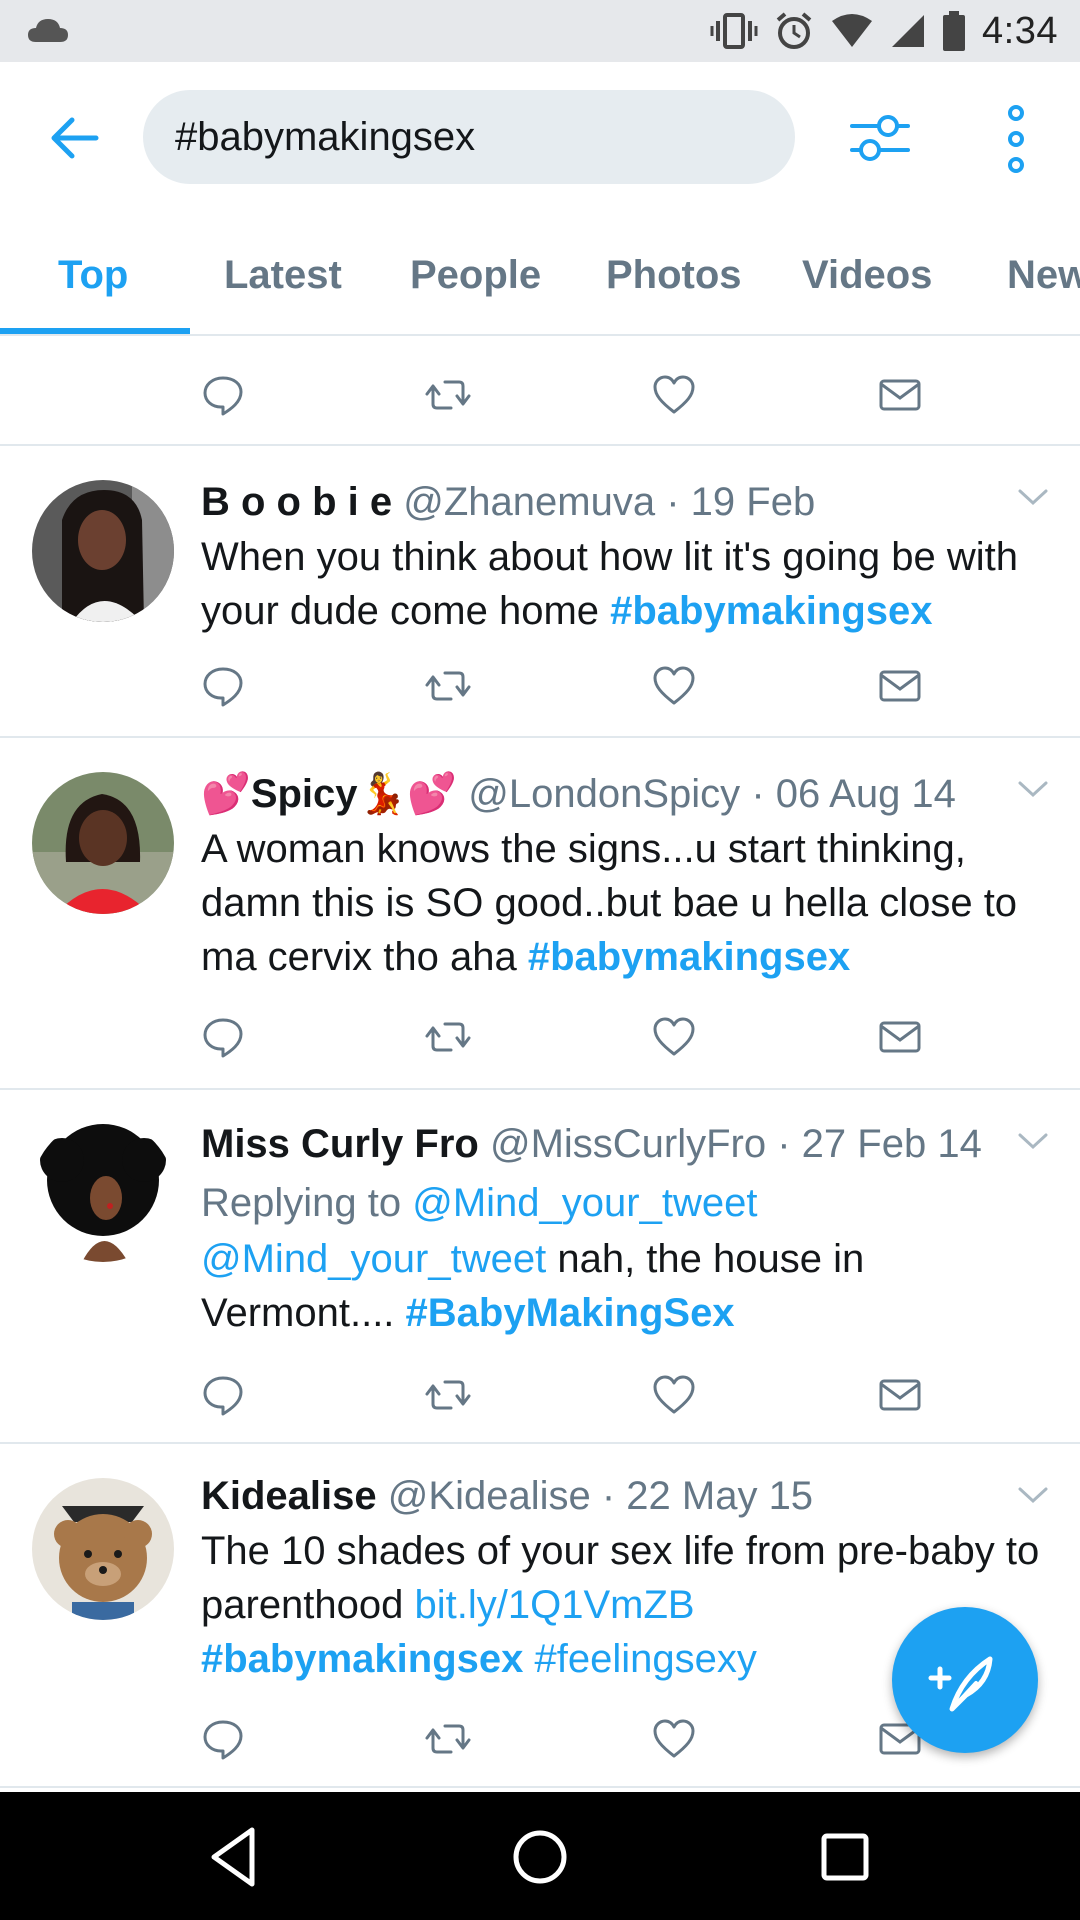  I want to click on mention-link: @Mind_your_tweet, so click(373, 1259).